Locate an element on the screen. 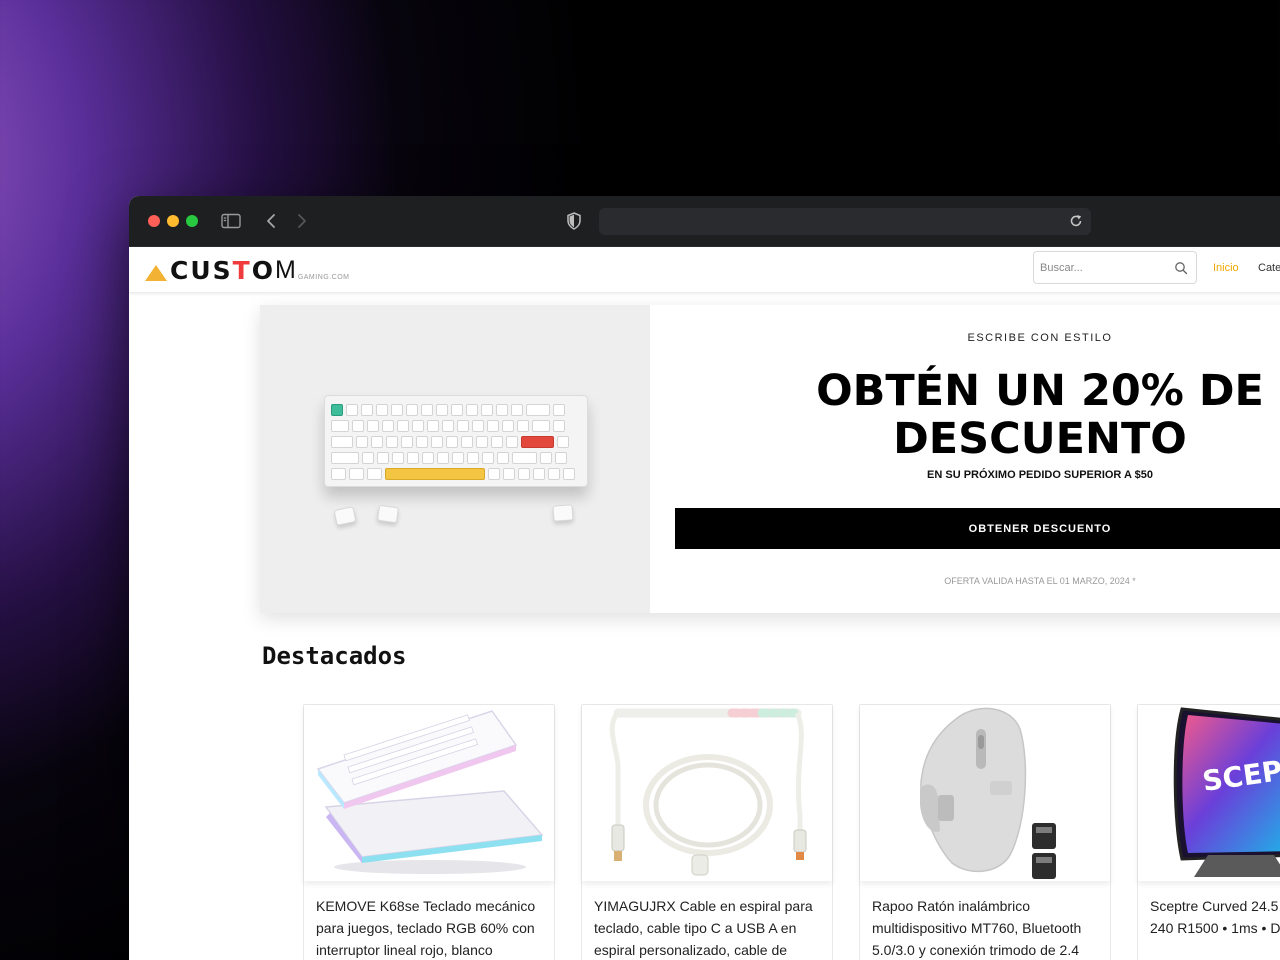 The width and height of the screenshot is (1280, 960). logo-subtitle: GAMING.COM is located at coordinates (323, 277).